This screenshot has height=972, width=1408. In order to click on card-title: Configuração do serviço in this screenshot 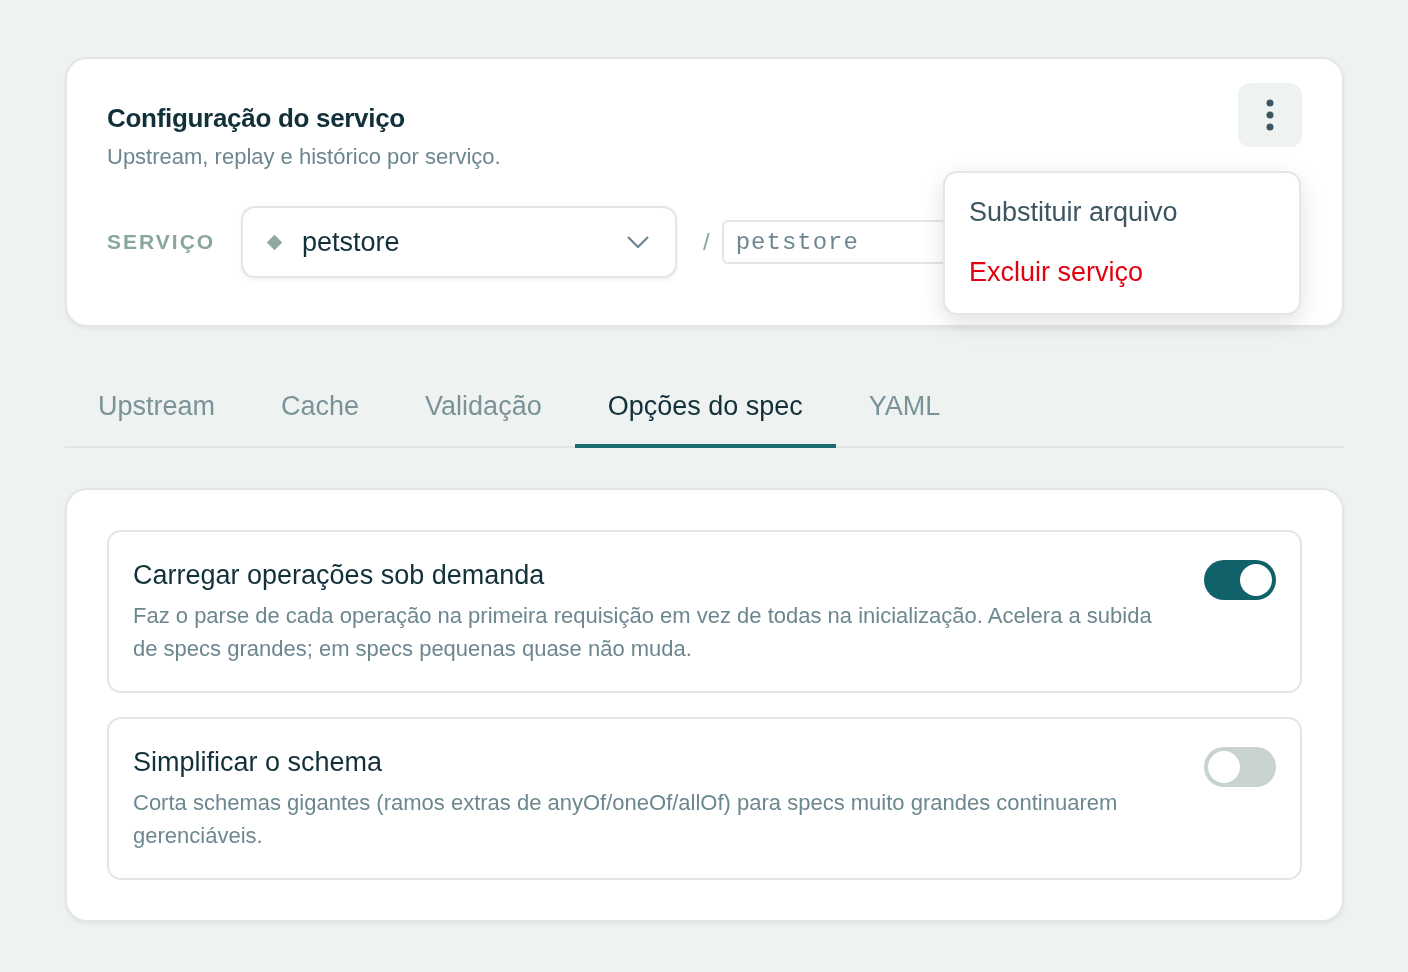, I will do `click(256, 118)`.